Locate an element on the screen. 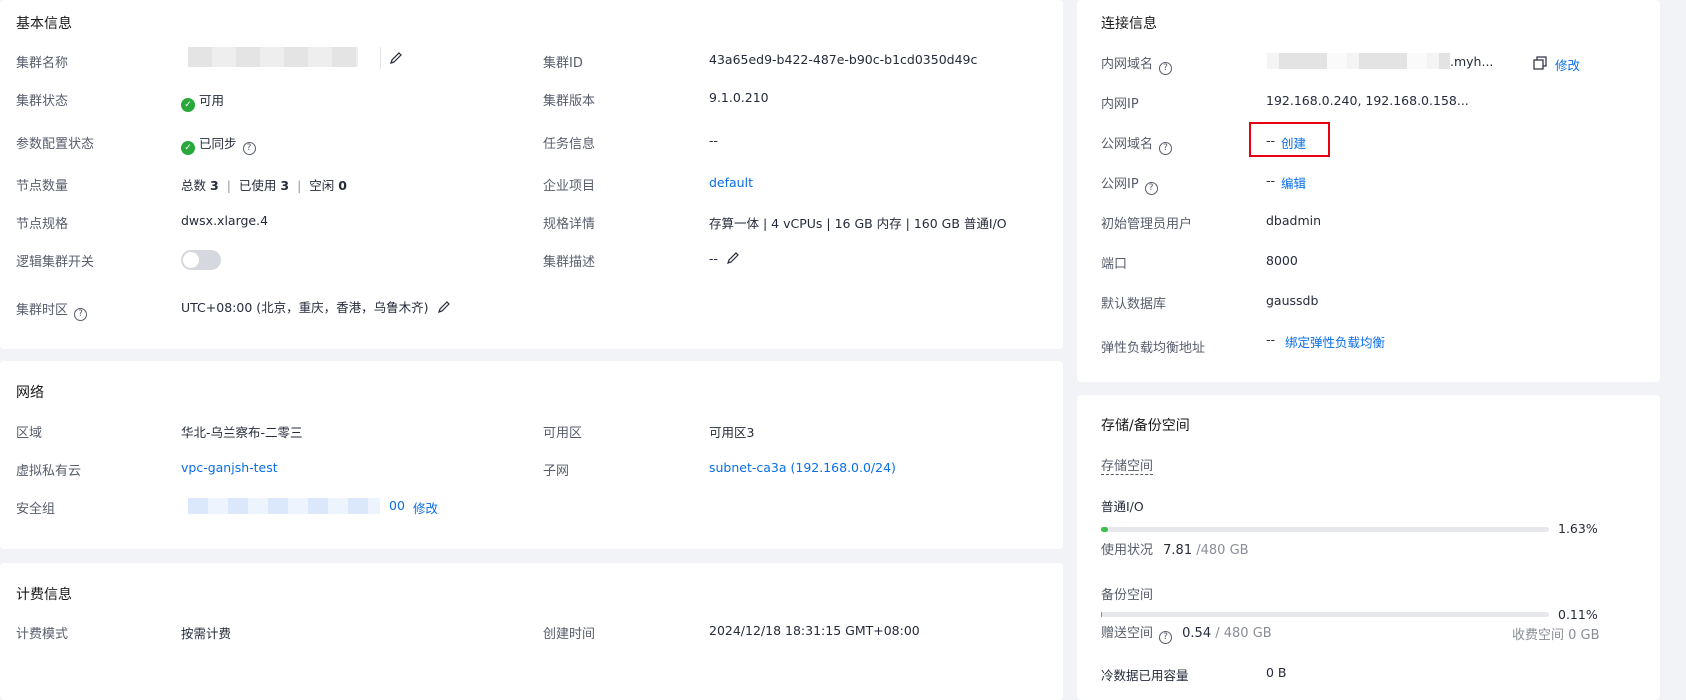 The height and width of the screenshot is (700, 1686). flavor-label: 节点规格 is located at coordinates (42, 224).